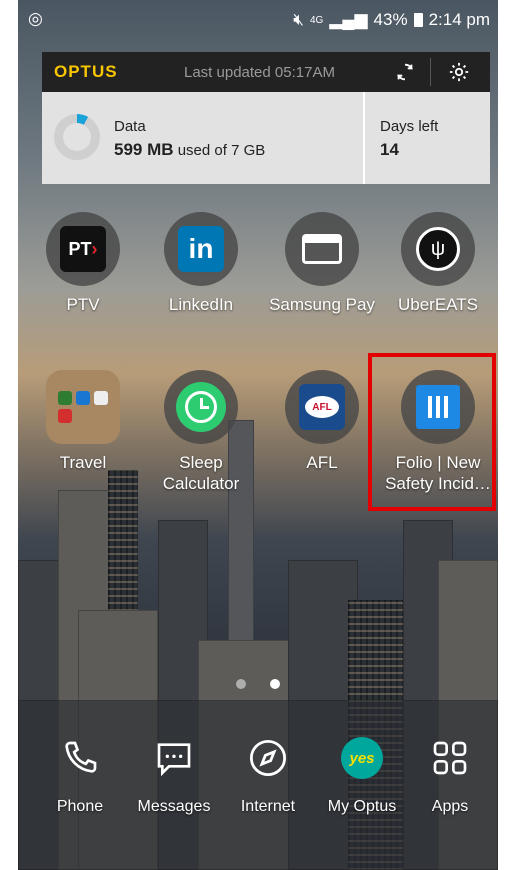 The height and width of the screenshot is (870, 510). I want to click on app-label: Samsung Pay, so click(322, 304).